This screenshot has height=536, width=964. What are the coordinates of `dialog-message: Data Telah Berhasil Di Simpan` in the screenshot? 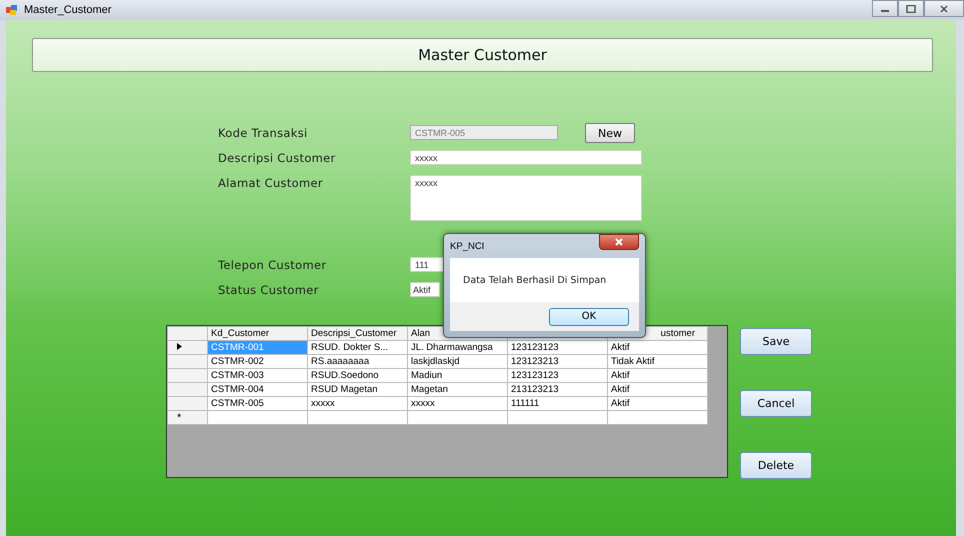 It's located at (534, 280).